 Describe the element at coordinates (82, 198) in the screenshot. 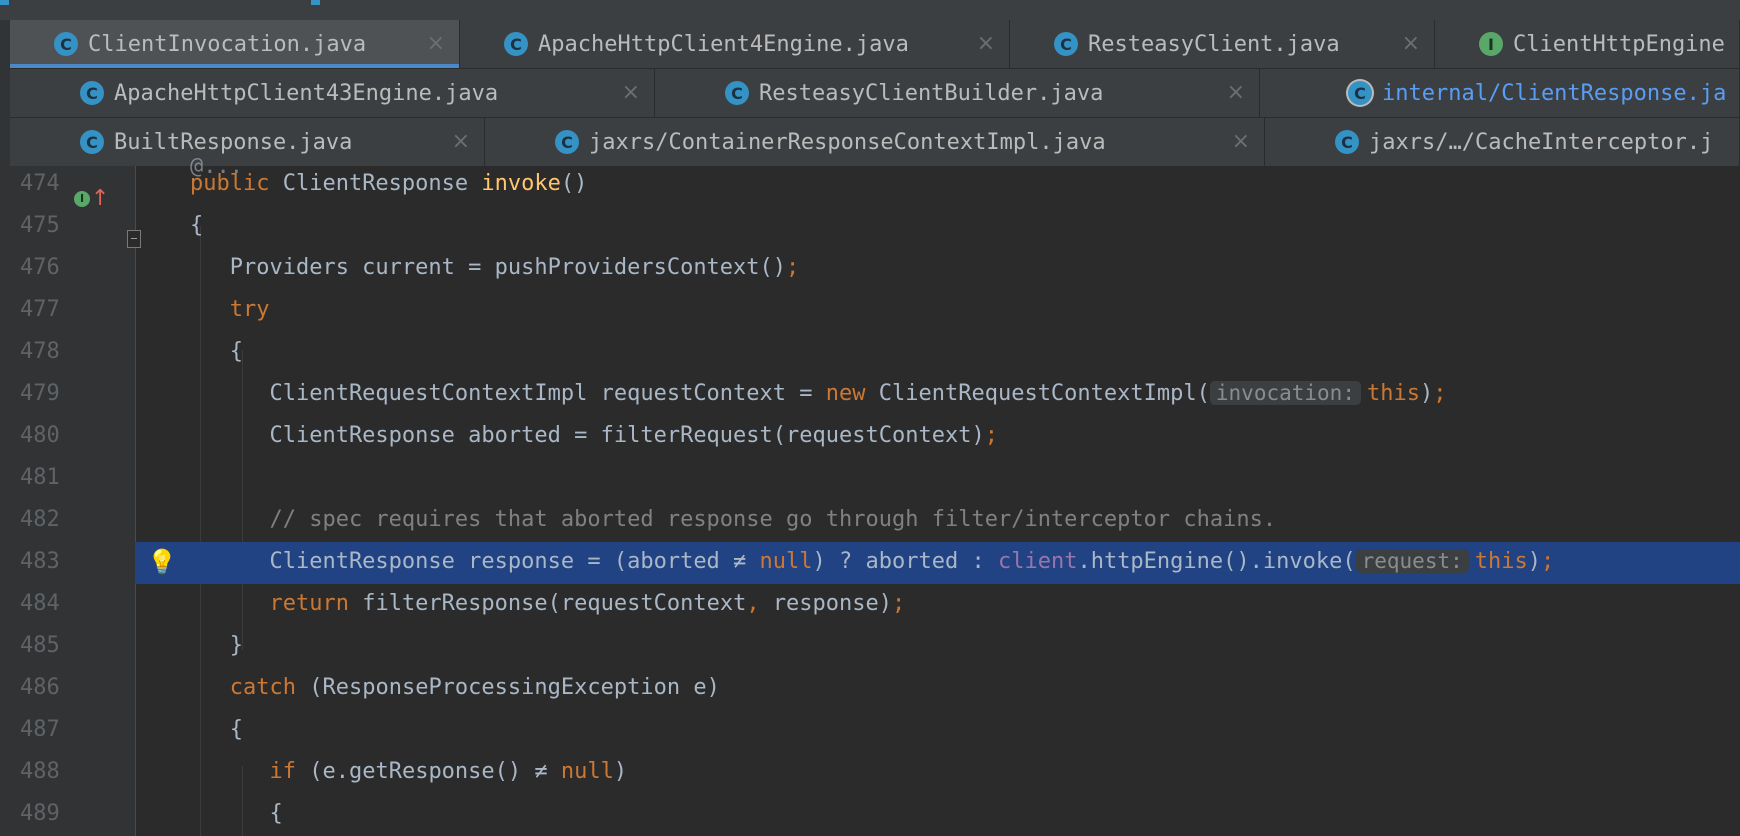

I see `implements-icon: I` at that location.